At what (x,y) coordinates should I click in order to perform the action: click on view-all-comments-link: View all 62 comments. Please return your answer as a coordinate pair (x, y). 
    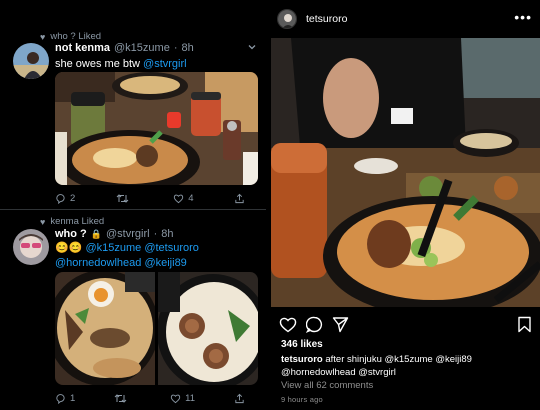
    Looking at the image, I should click on (327, 385).